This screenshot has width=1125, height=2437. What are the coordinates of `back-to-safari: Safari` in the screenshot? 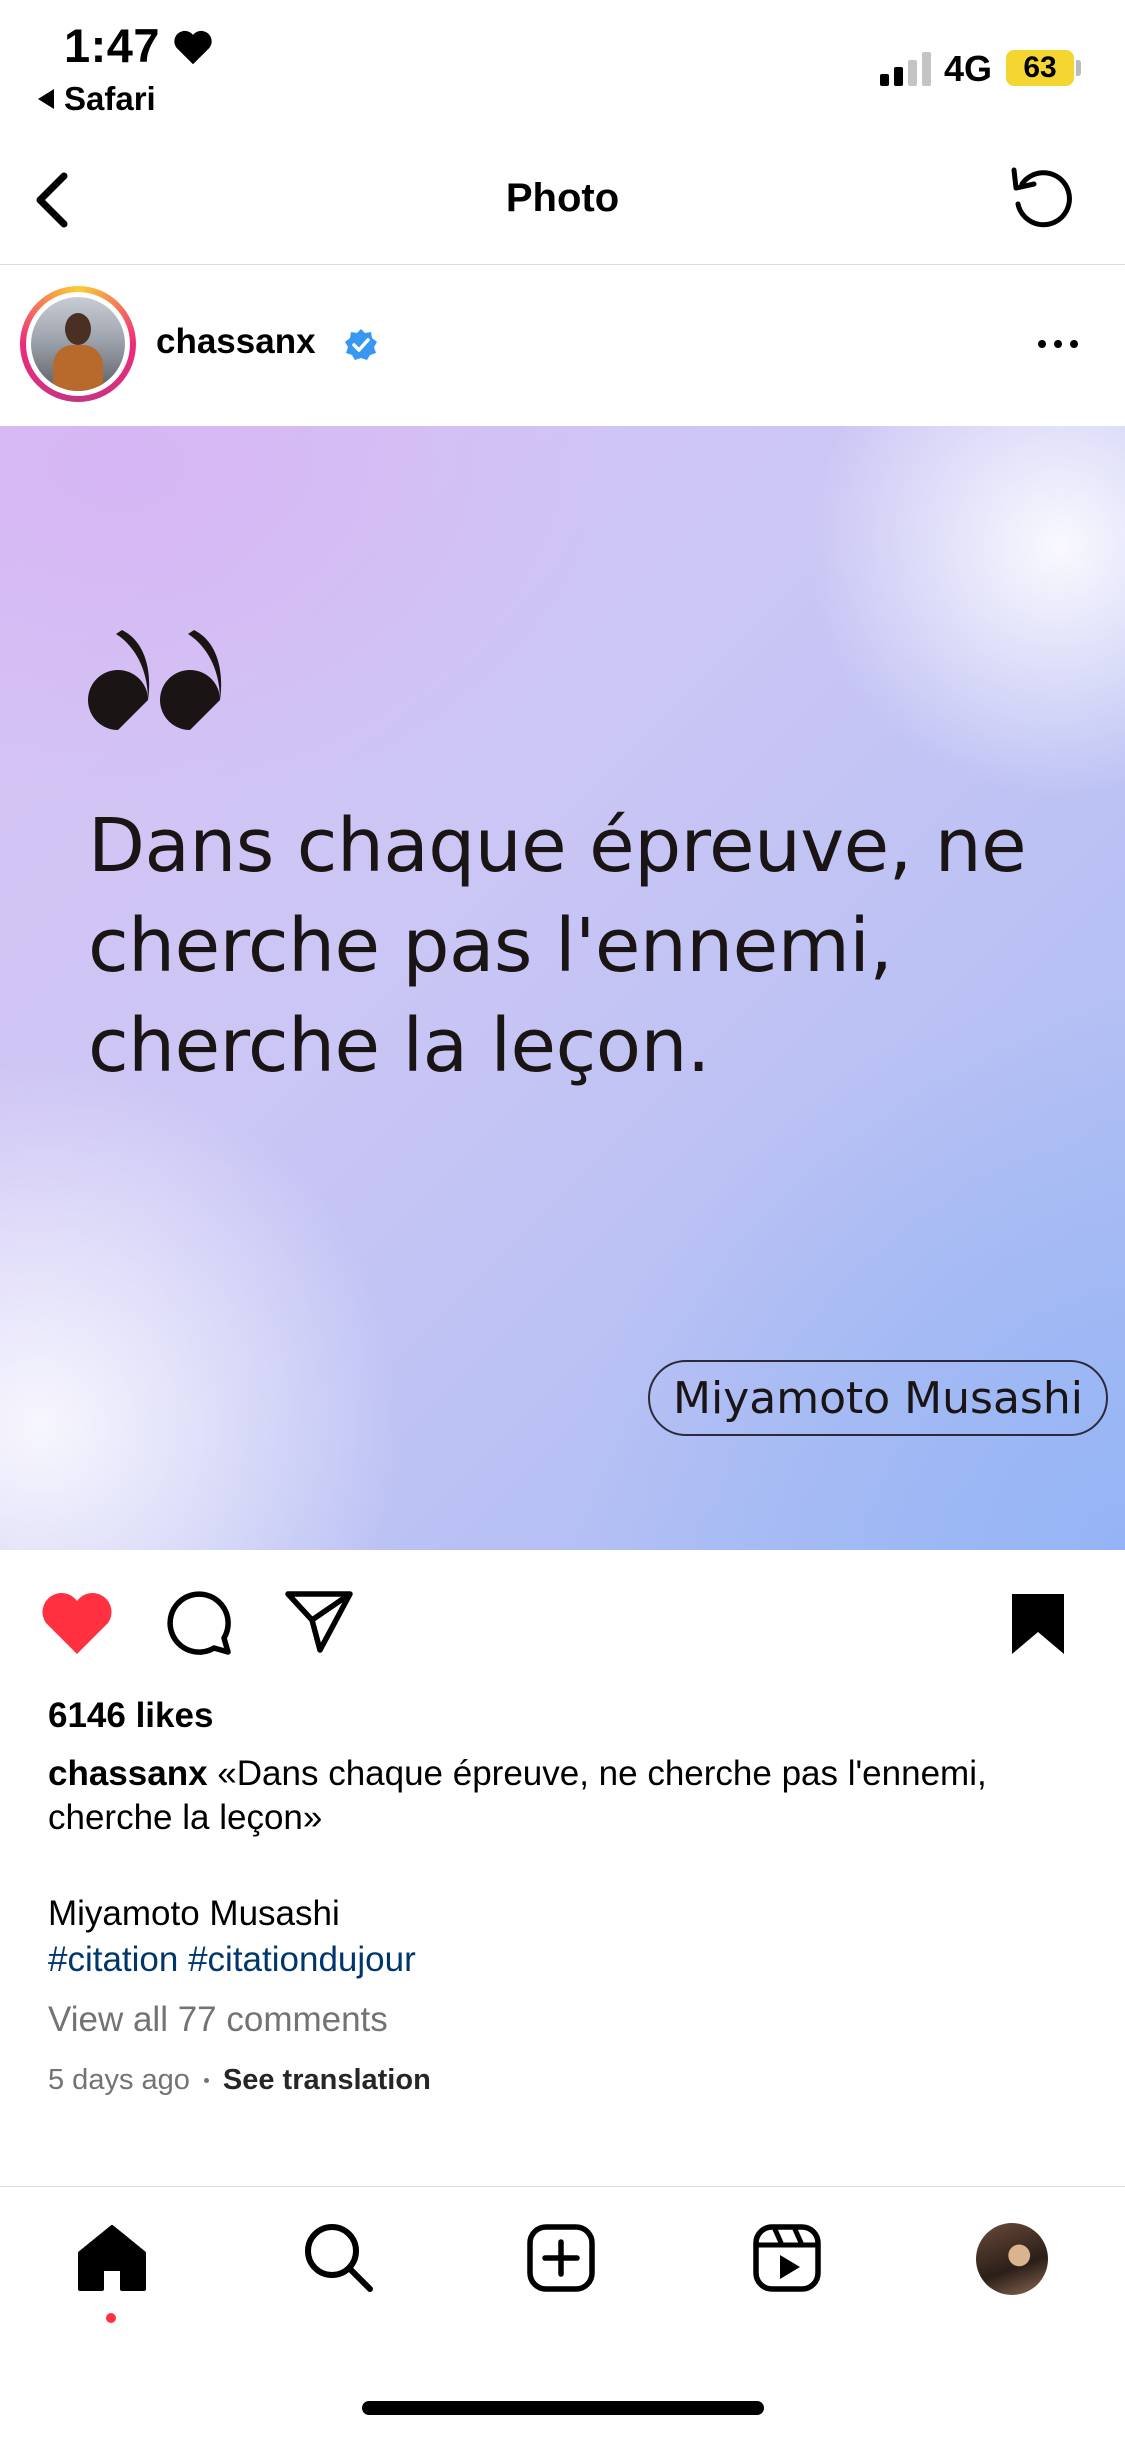 It's located at (97, 99).